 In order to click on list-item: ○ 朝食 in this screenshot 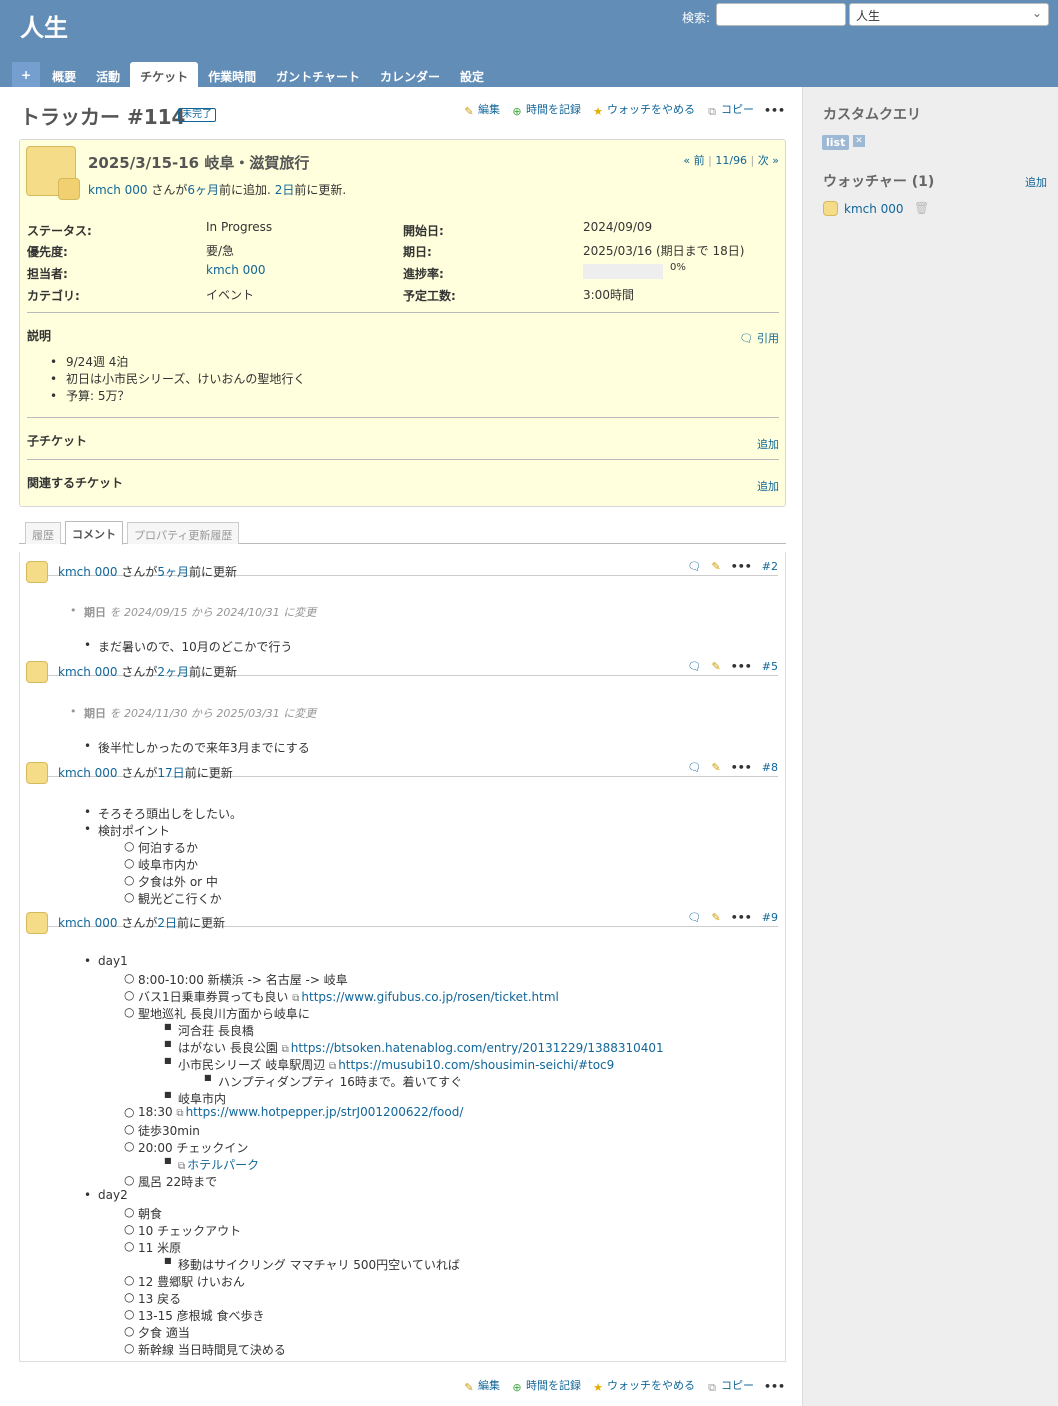, I will do `click(143, 1213)`.